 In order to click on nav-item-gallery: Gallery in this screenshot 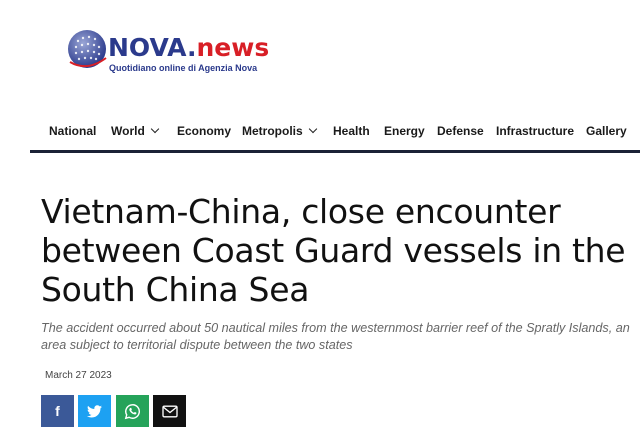, I will do `click(606, 131)`.